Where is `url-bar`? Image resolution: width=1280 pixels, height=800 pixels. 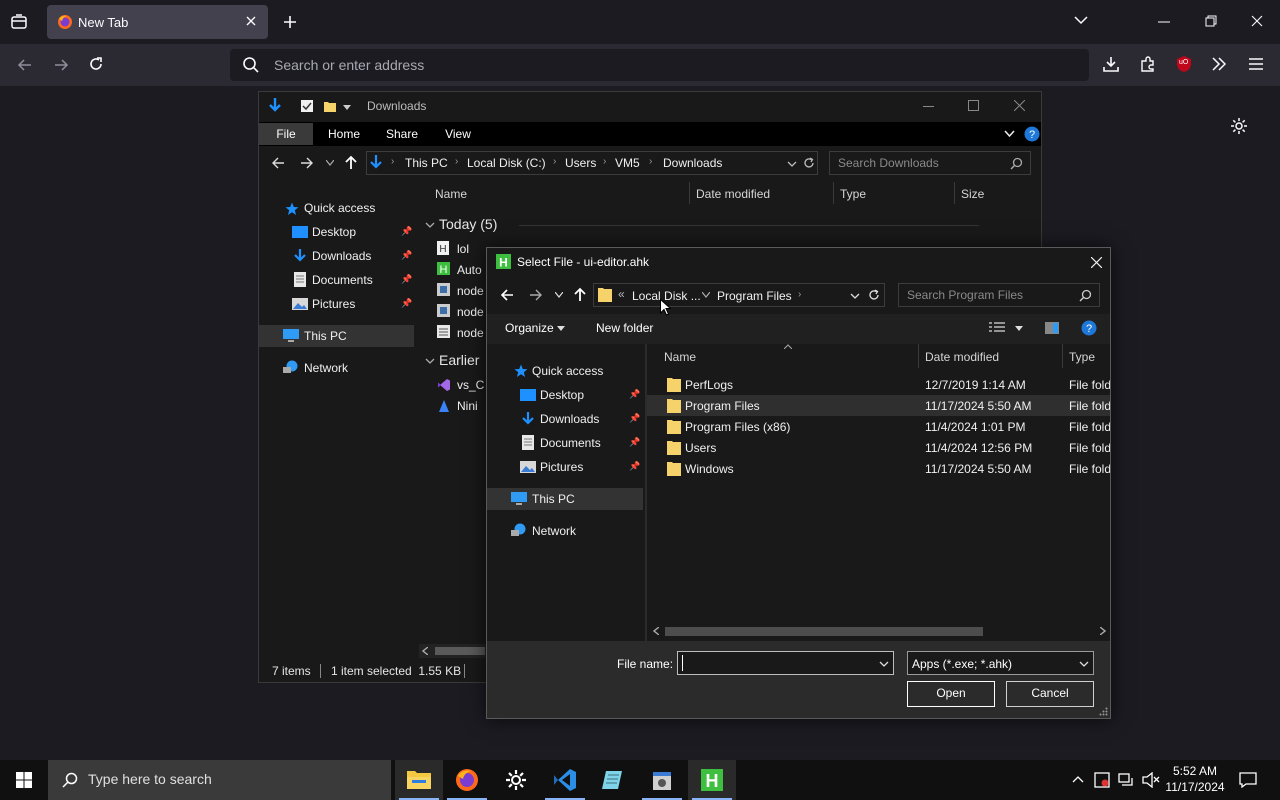
url-bar is located at coordinates (659, 65).